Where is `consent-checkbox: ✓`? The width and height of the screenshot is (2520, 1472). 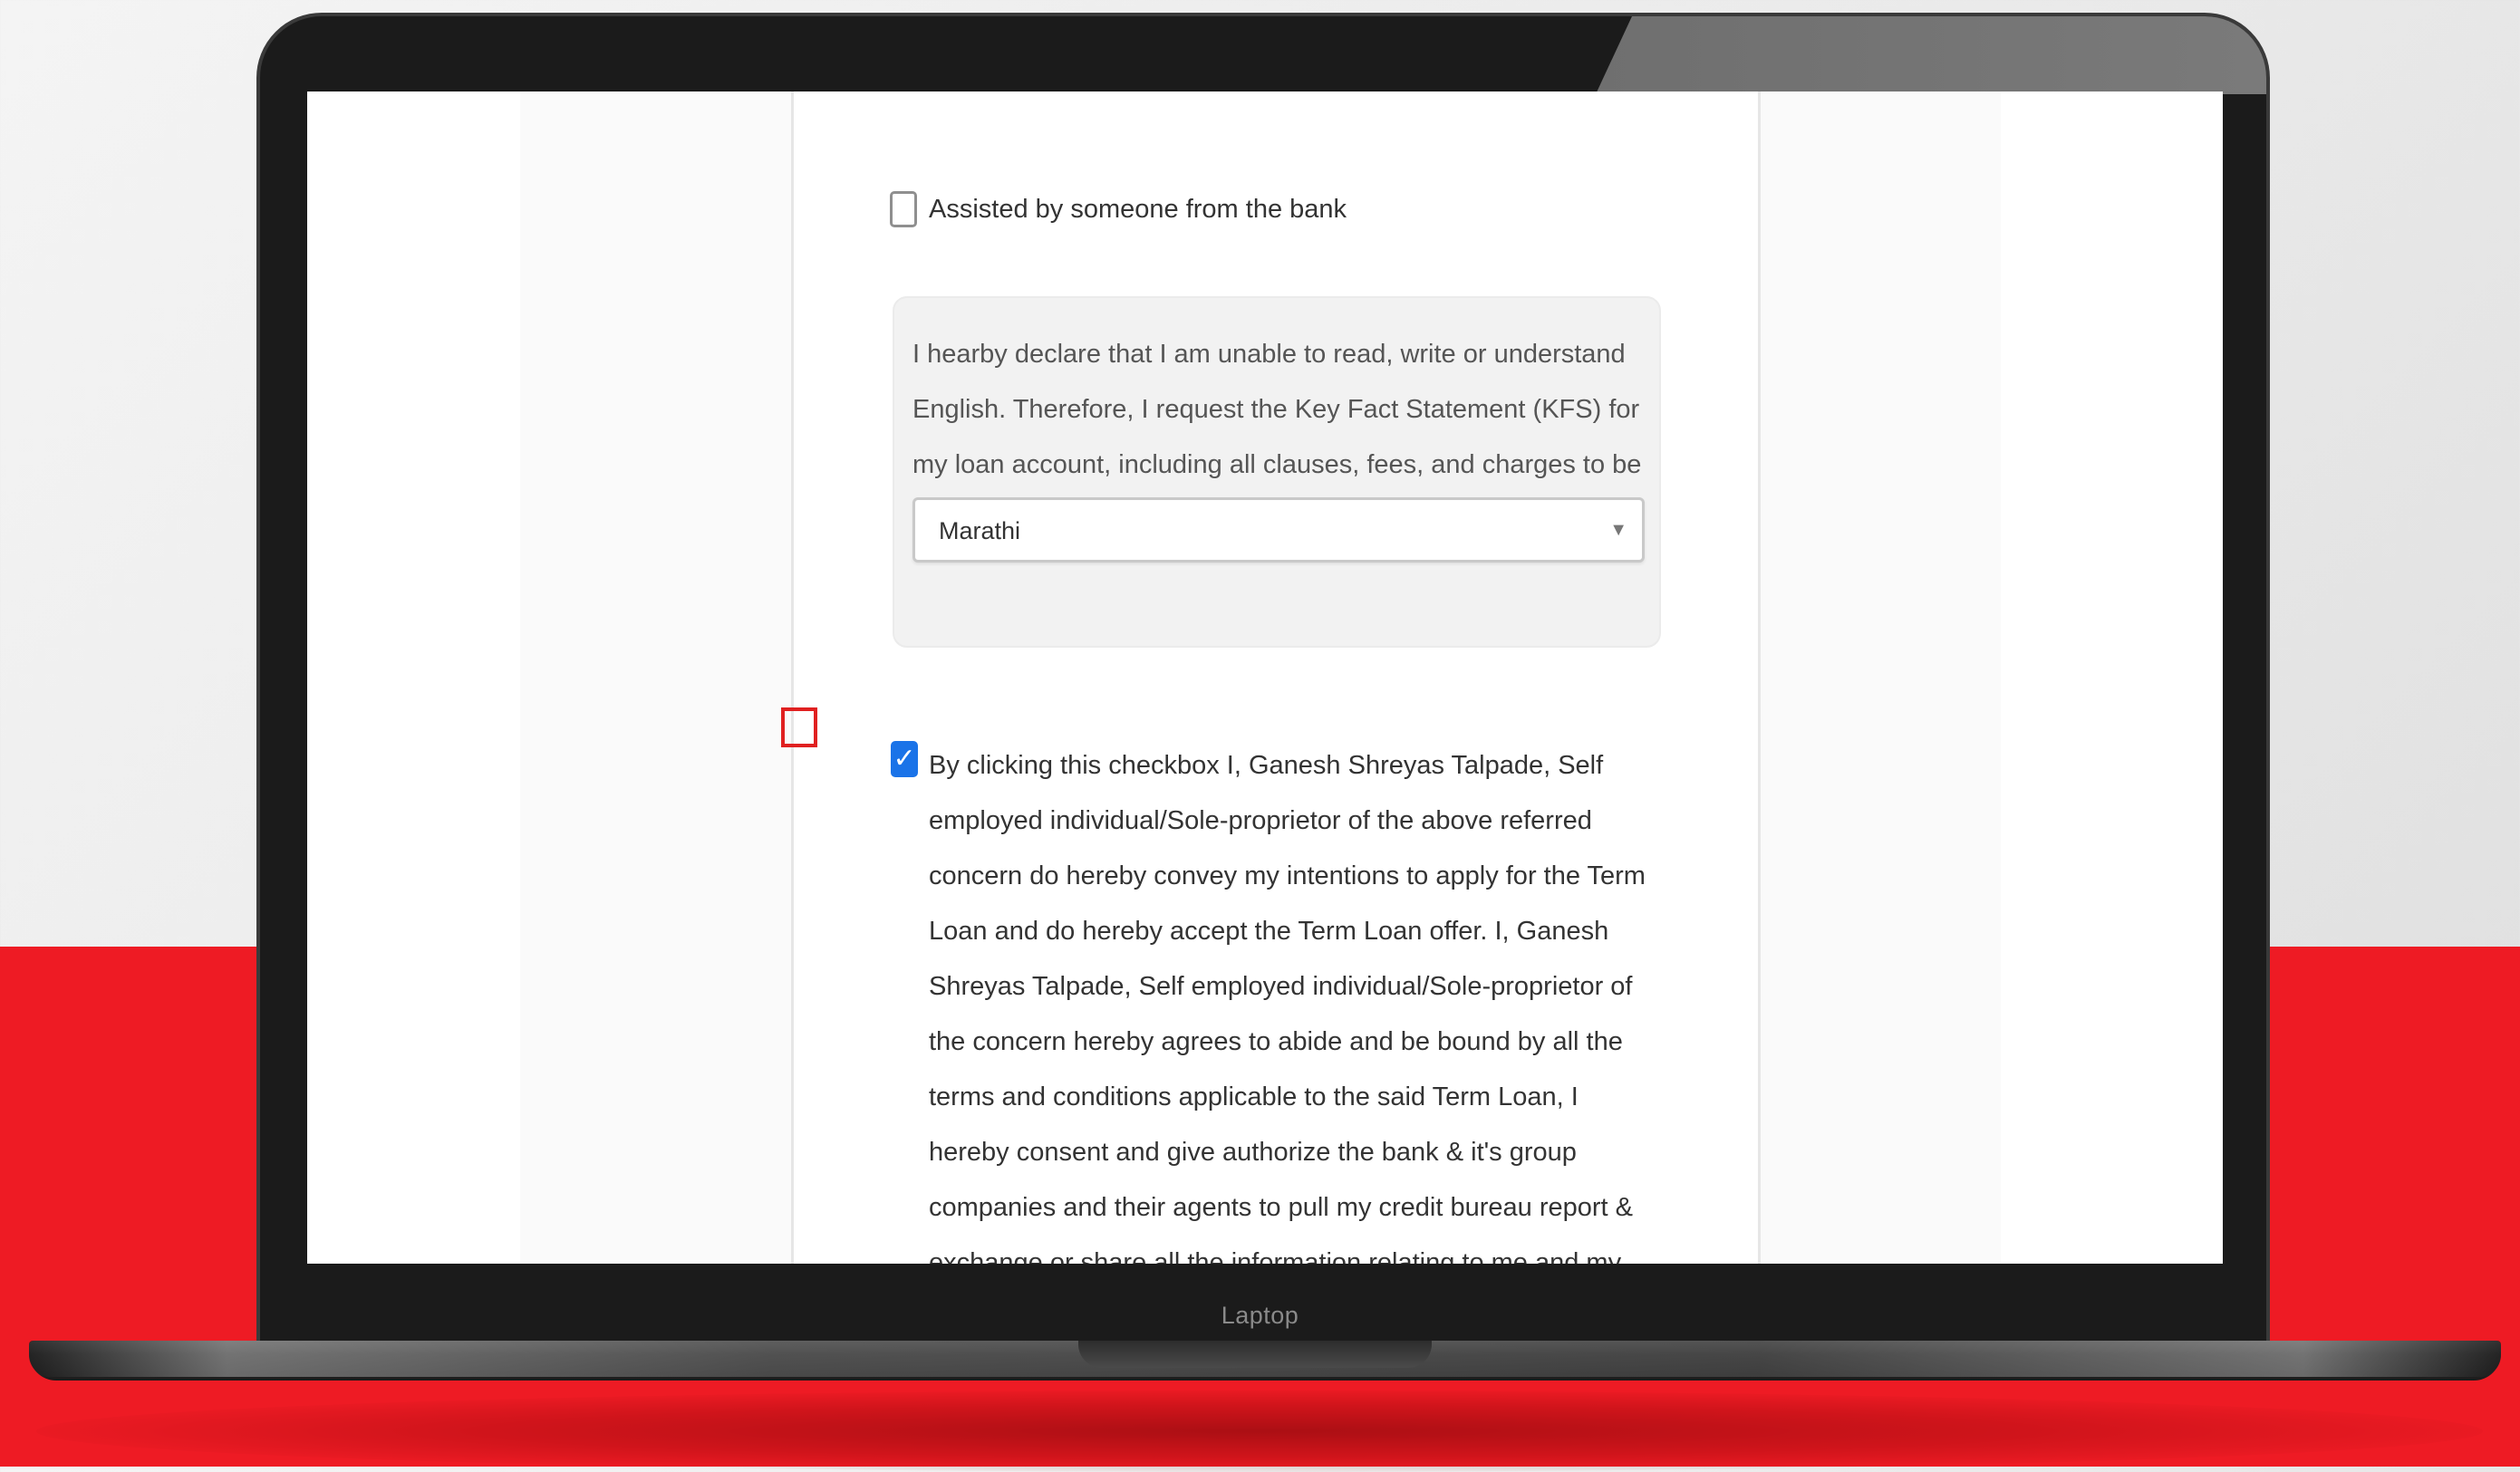
consent-checkbox: ✓ is located at coordinates (905, 759).